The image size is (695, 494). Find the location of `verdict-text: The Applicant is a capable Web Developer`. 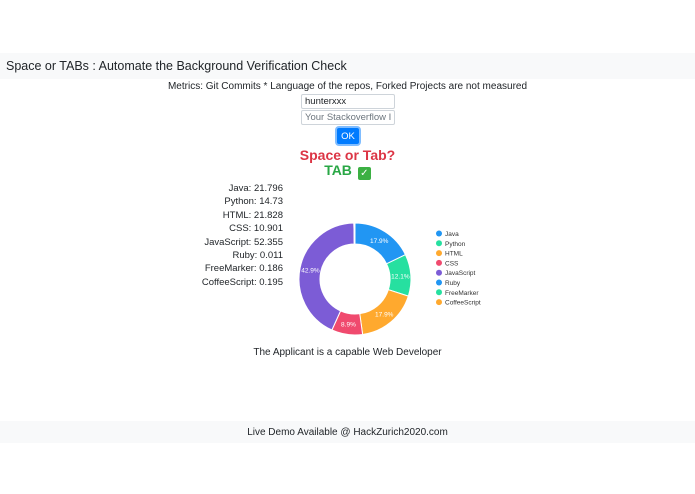

verdict-text: The Applicant is a capable Web Developer is located at coordinates (347, 352).